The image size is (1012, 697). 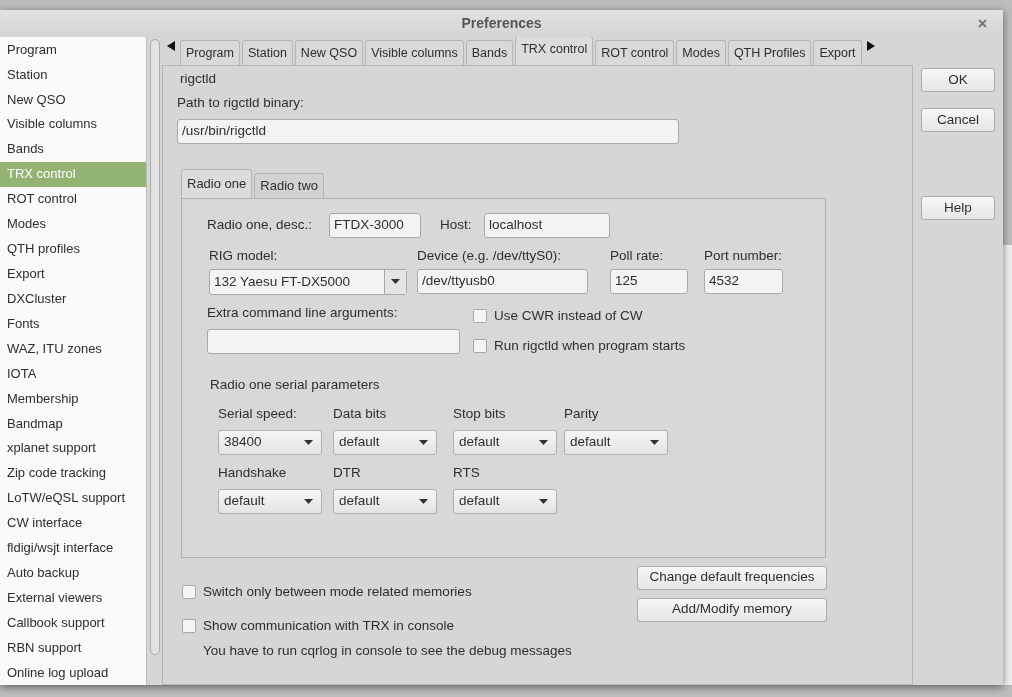 What do you see at coordinates (743, 255) in the screenshot?
I see `field-label: Port number:` at bounding box center [743, 255].